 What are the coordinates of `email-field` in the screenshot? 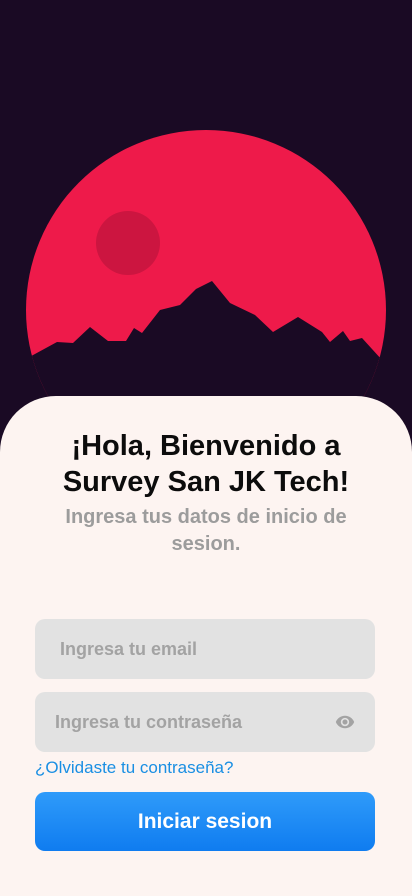 It's located at (205, 649).